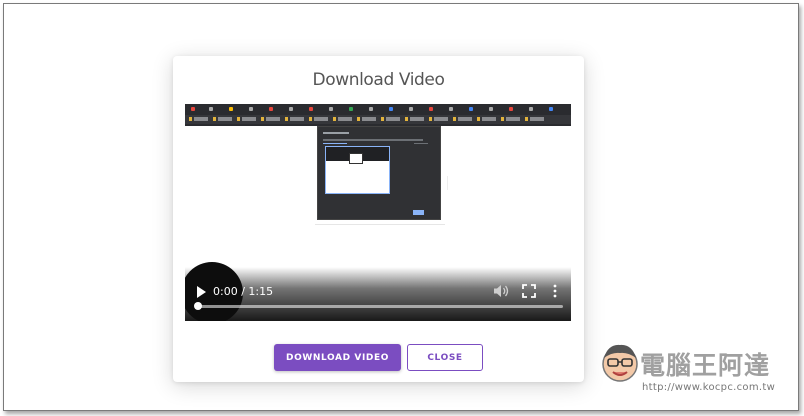 The width and height of the screenshot is (804, 416). What do you see at coordinates (243, 291) in the screenshot?
I see `playback-time: 0:00 / 1:15` at bounding box center [243, 291].